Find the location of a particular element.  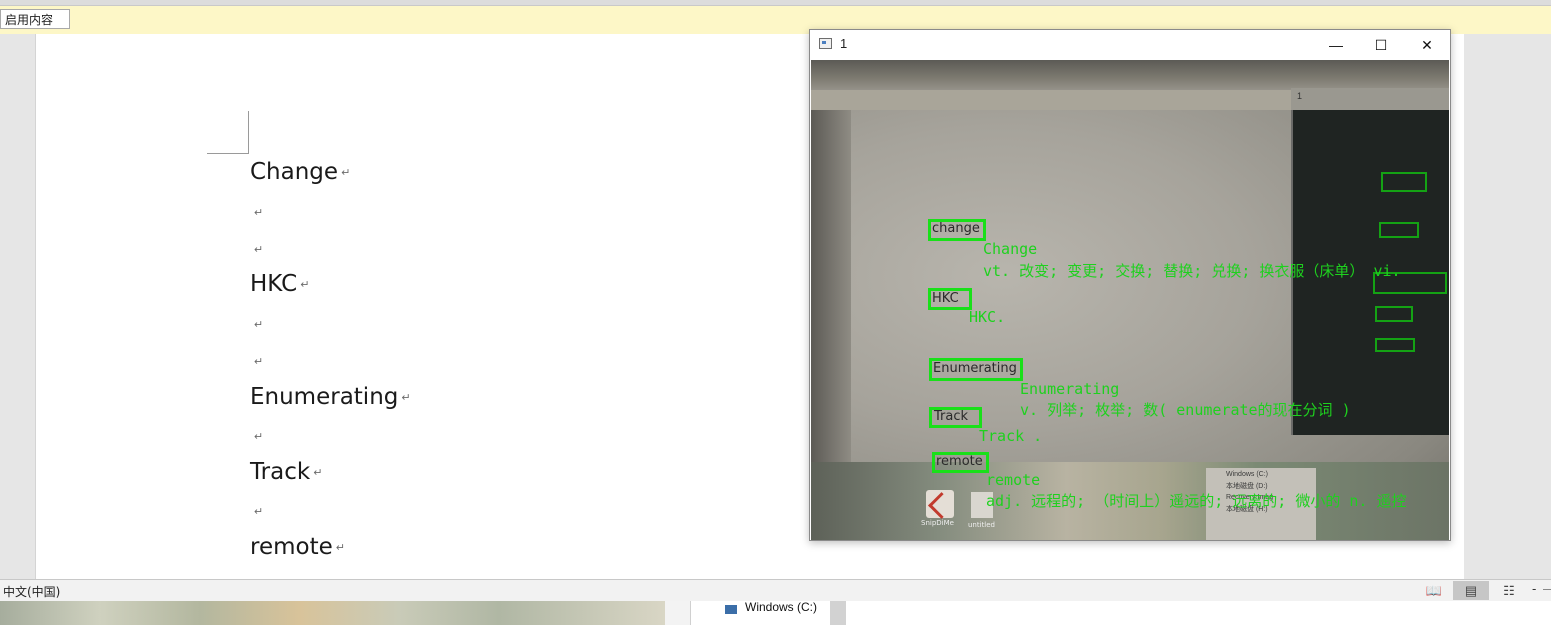

feed-toolbar-area is located at coordinates (1130, 75).